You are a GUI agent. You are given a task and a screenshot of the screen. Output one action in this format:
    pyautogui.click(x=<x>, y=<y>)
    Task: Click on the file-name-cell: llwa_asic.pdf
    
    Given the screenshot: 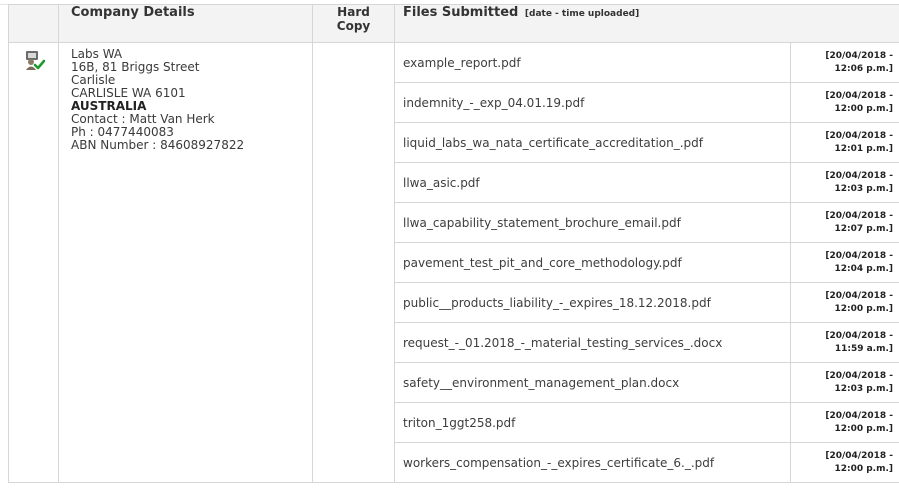 What is the action you would take?
    pyautogui.click(x=592, y=182)
    